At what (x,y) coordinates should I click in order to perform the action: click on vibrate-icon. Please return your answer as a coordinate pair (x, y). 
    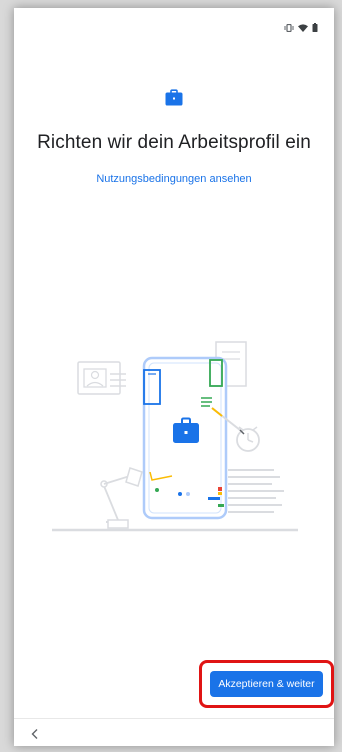
    Looking at the image, I should click on (289, 27).